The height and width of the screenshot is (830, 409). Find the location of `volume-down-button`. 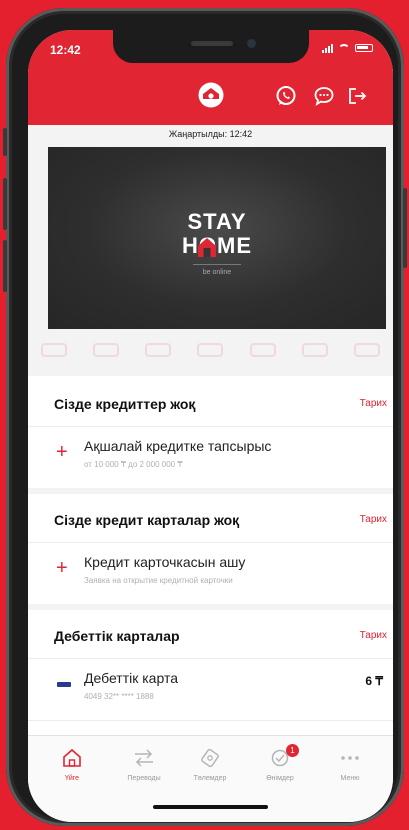

volume-down-button is located at coordinates (5, 266).